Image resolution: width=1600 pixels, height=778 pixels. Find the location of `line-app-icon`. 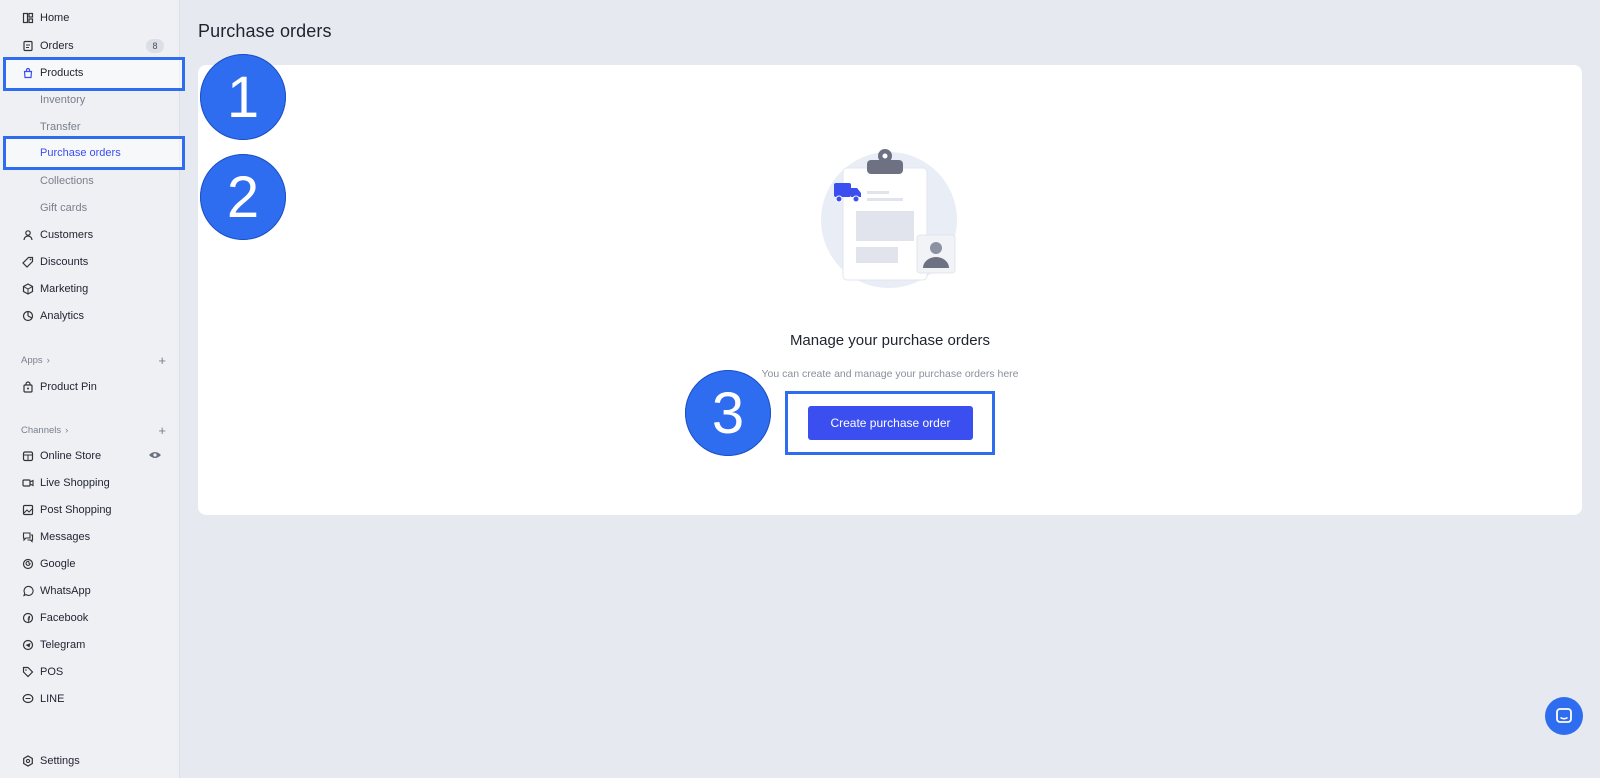

line-app-icon is located at coordinates (28, 699).